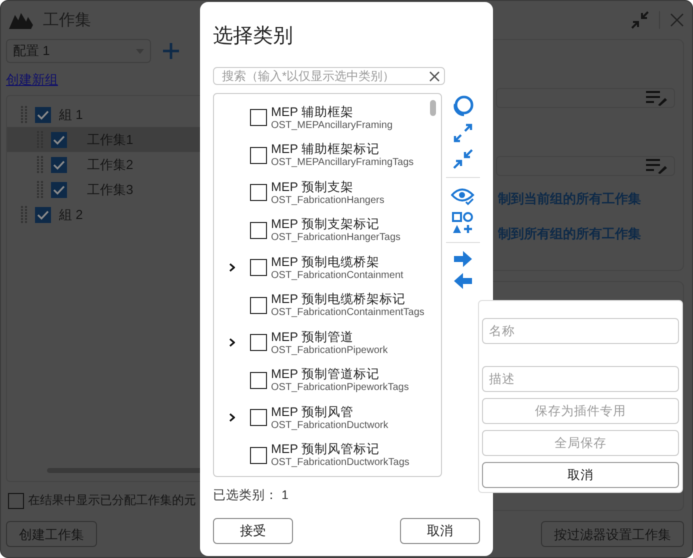 The image size is (693, 558). Describe the element at coordinates (342, 163) in the screenshot. I see `category-code: OST_MEPAncillaryFramingTags` at that location.